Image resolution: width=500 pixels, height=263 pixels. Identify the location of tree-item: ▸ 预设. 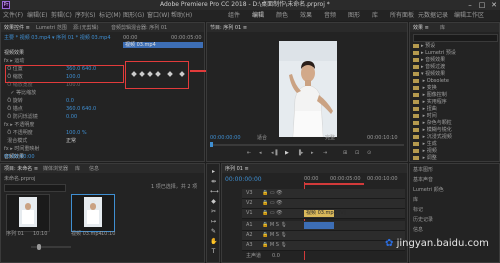
(456, 46).